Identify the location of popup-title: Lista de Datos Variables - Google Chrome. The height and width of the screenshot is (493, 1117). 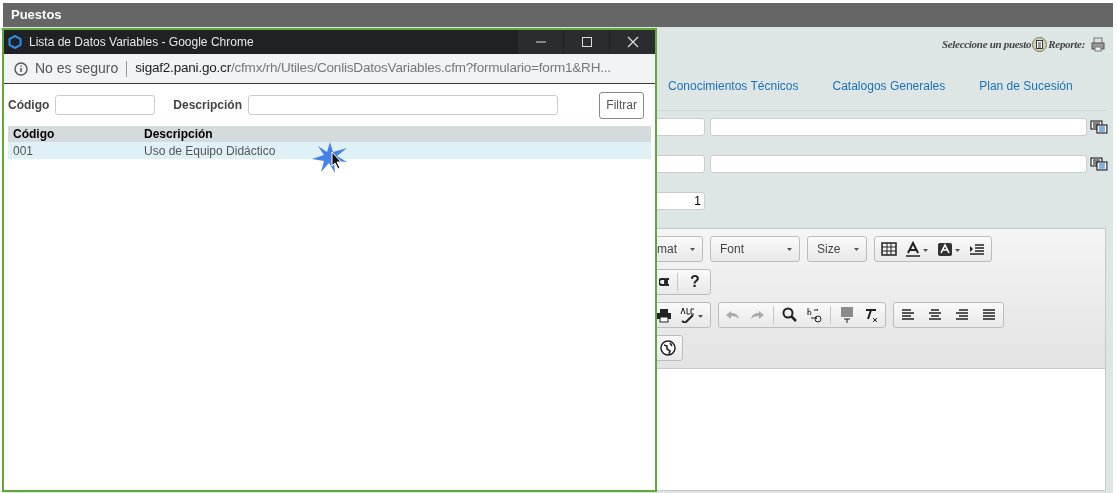
(142, 42).